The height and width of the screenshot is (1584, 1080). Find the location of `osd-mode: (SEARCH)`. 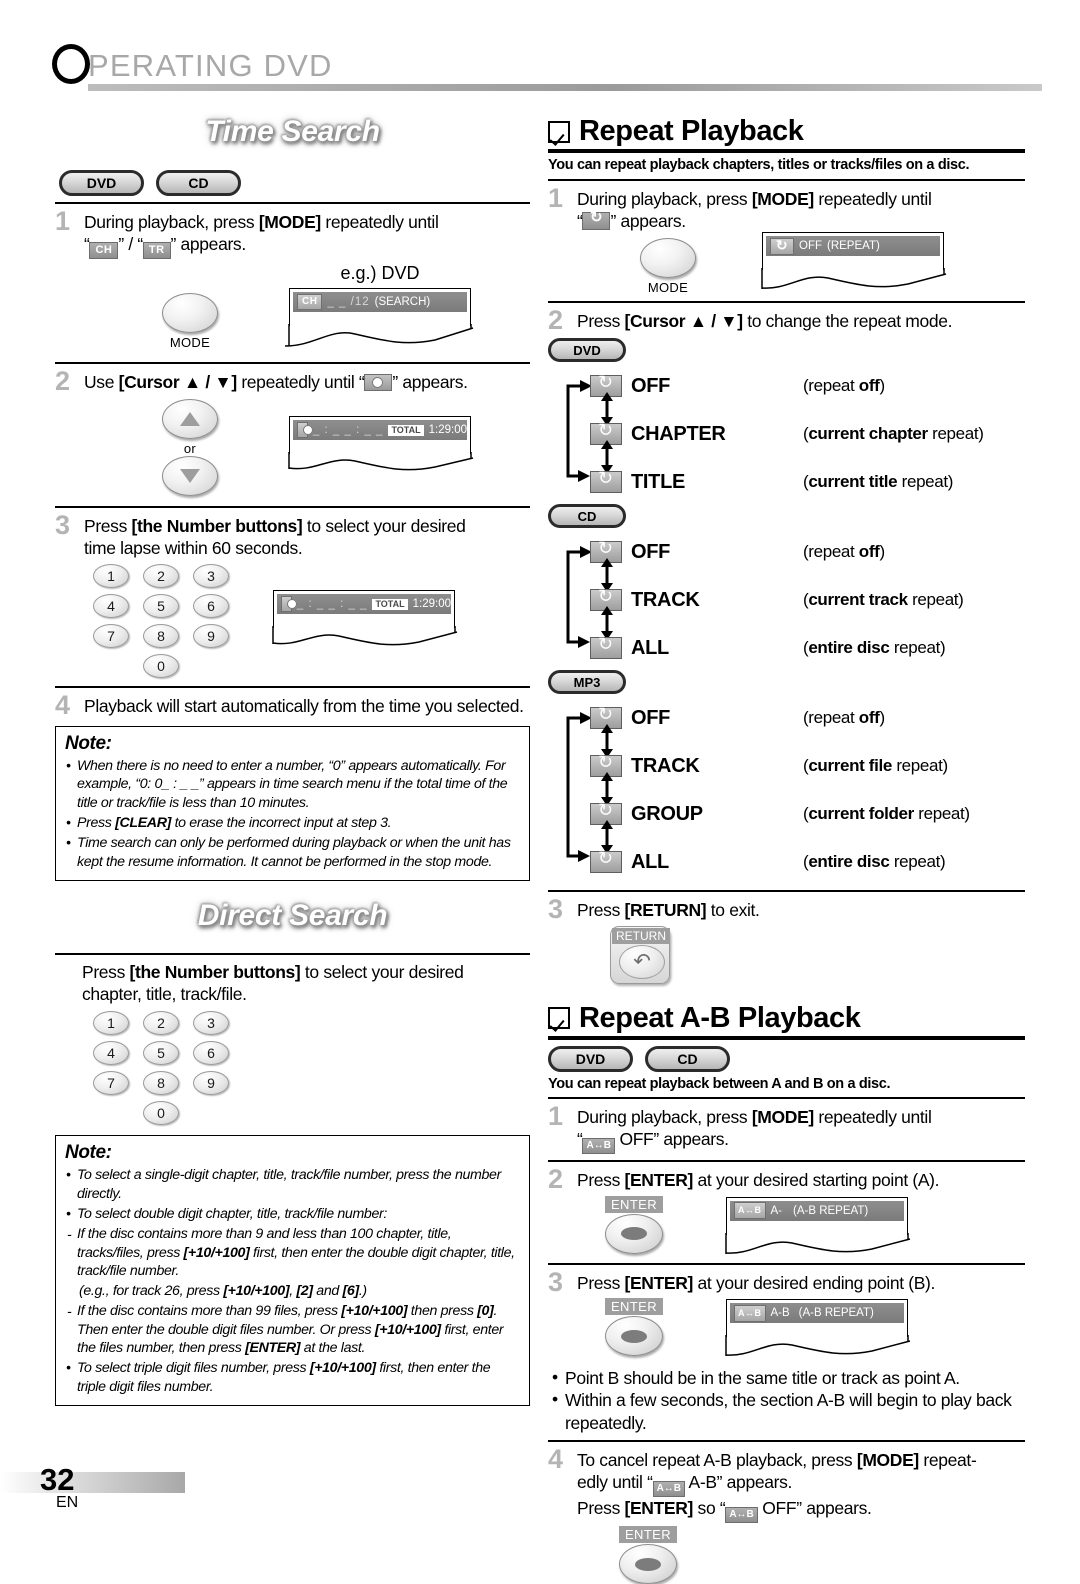

osd-mode: (SEARCH) is located at coordinates (402, 302).